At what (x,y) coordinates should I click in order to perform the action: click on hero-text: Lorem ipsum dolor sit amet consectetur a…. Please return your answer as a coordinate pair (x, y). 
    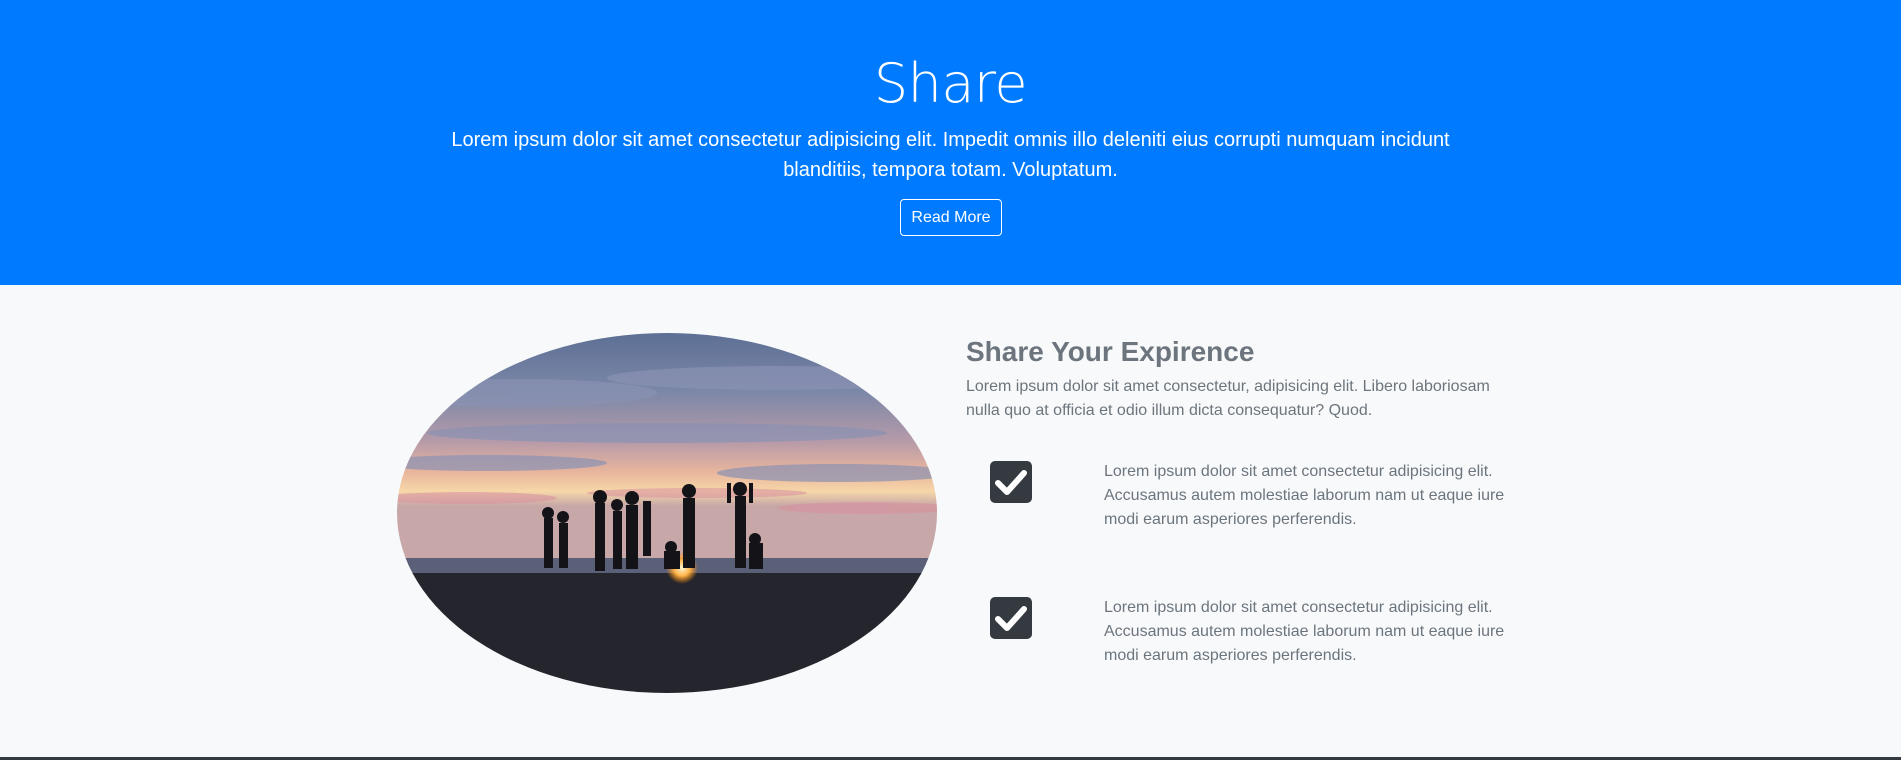
    Looking at the image, I should click on (950, 155).